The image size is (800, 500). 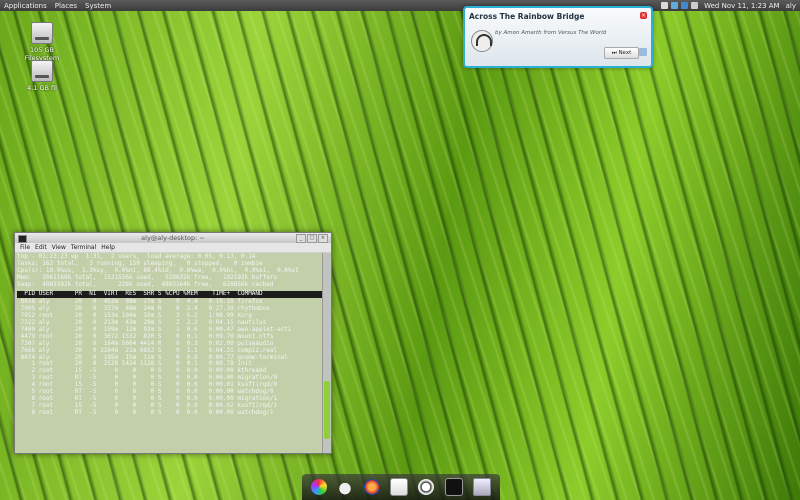 I want to click on notification-body: by Amon Amarth from Versus The World, so click(x=551, y=33).